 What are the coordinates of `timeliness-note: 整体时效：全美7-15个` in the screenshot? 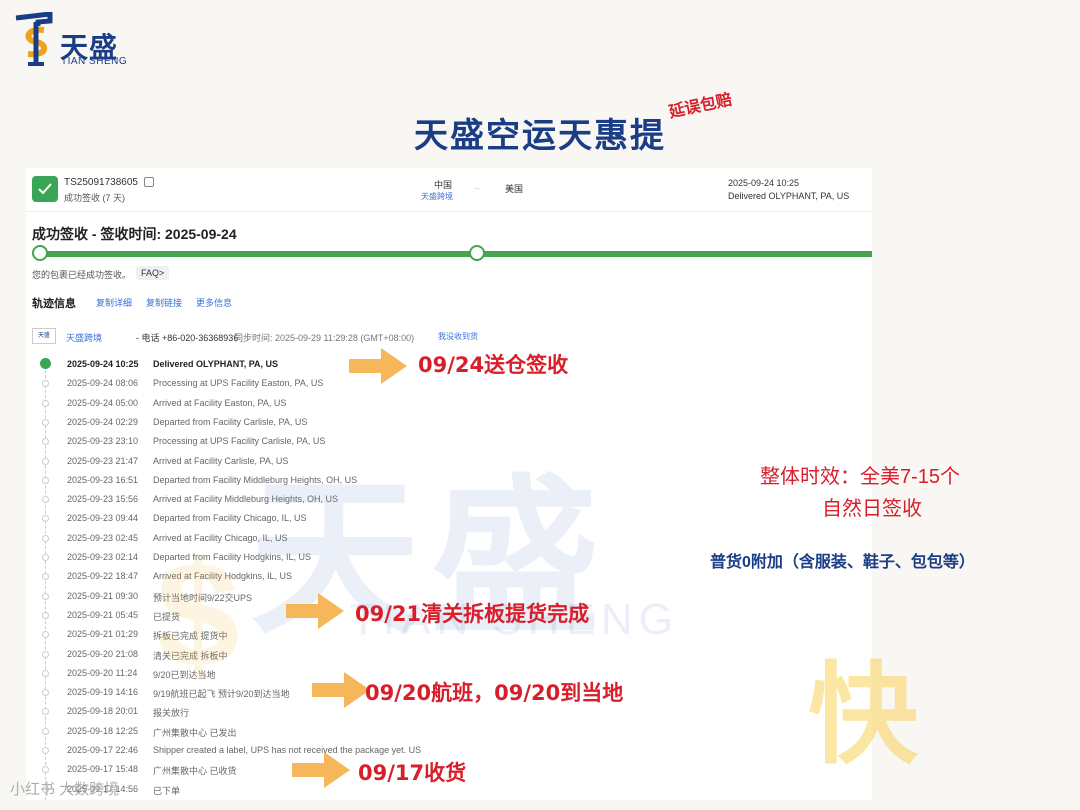 It's located at (860, 477).